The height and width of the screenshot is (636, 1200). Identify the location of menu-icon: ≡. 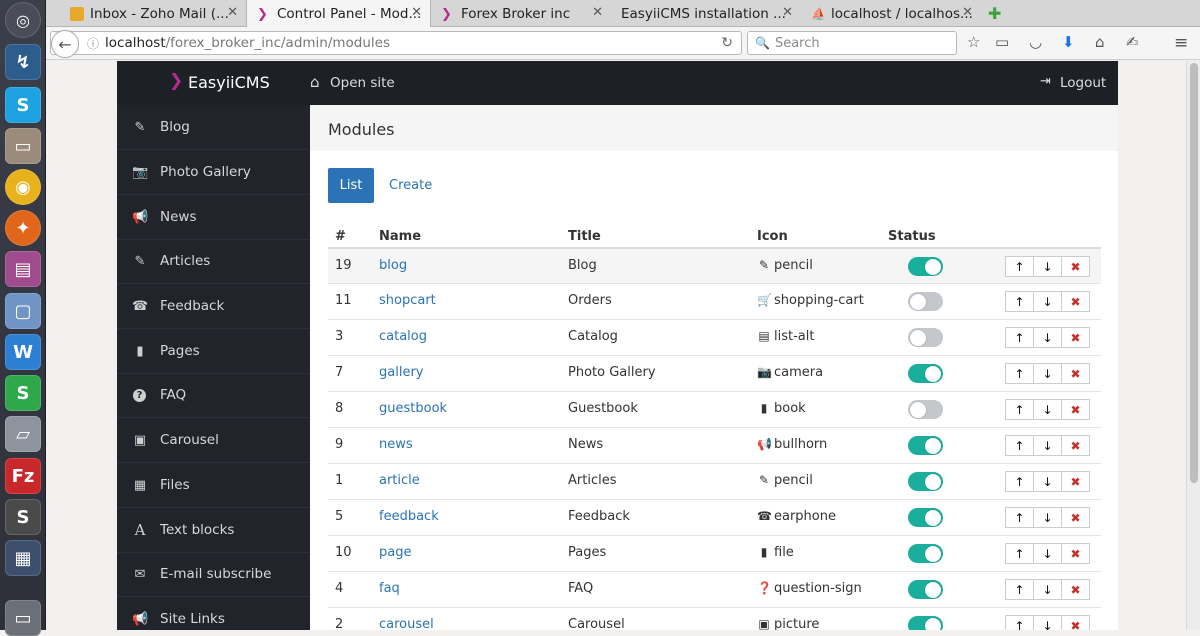
(1181, 43).